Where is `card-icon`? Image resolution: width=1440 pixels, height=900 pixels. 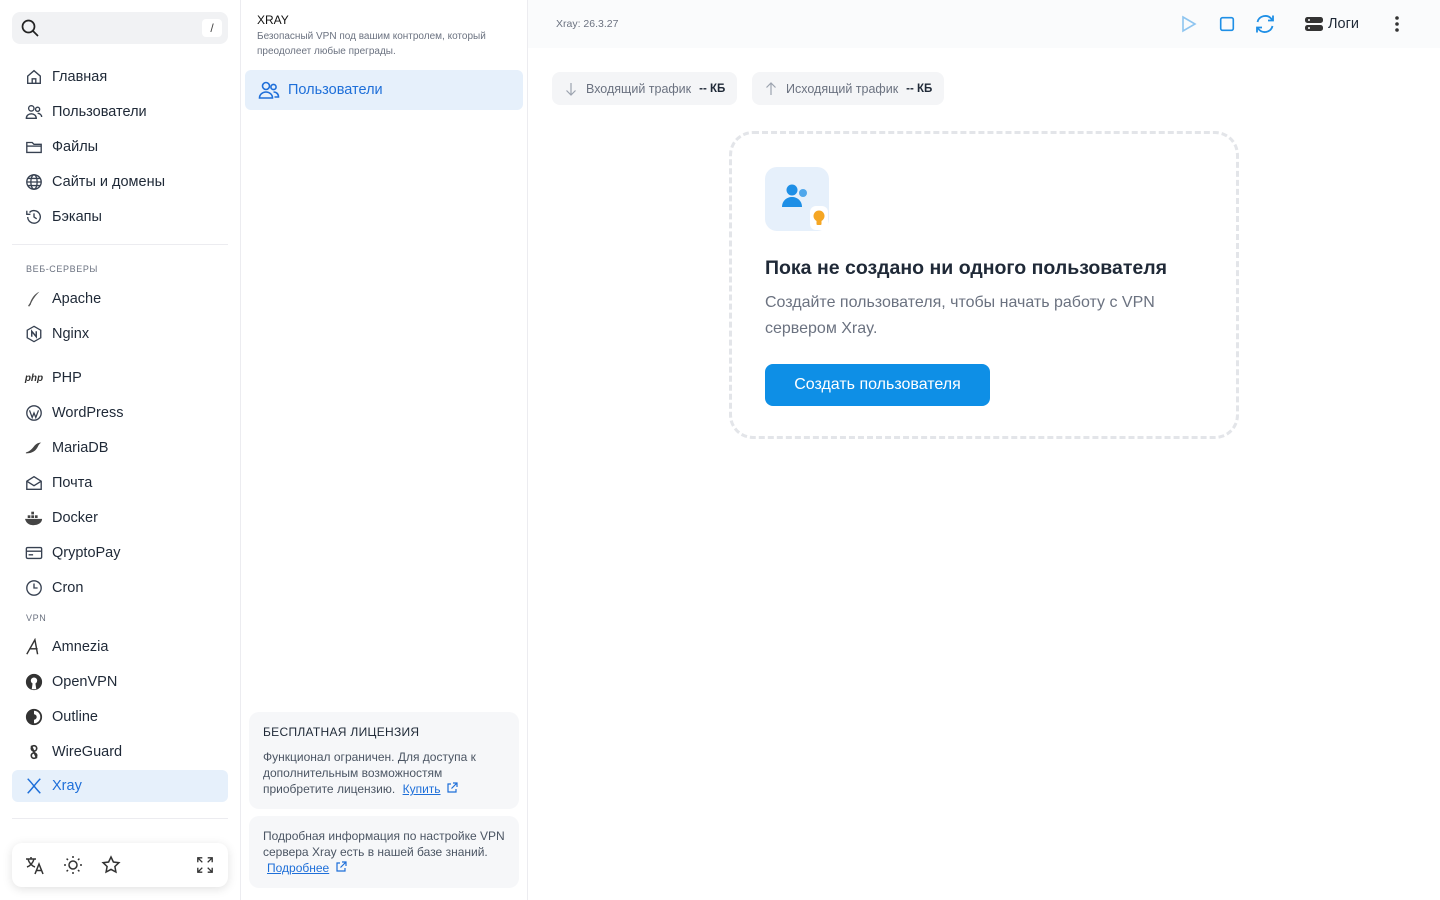 card-icon is located at coordinates (34, 553).